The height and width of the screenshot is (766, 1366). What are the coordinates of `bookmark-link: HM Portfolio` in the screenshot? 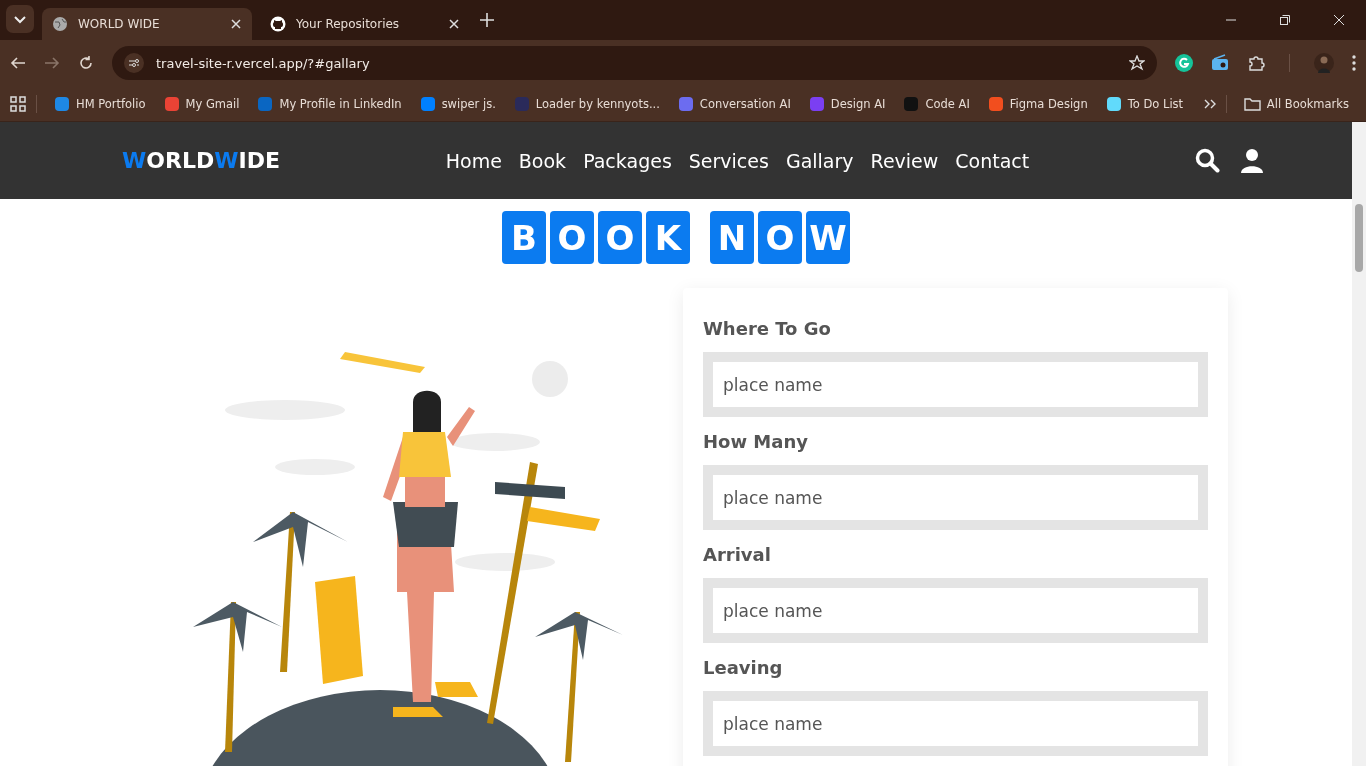 It's located at (100, 103).